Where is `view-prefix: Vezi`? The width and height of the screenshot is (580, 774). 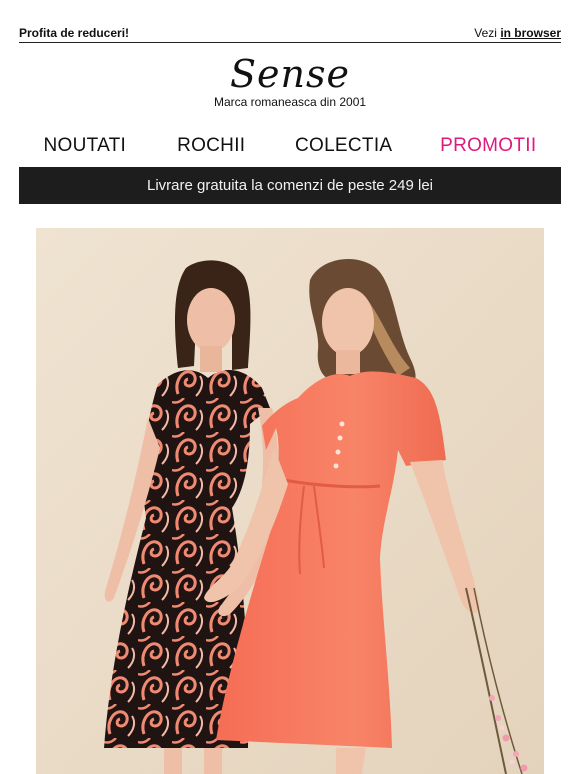
view-prefix: Vezi is located at coordinates (485, 33).